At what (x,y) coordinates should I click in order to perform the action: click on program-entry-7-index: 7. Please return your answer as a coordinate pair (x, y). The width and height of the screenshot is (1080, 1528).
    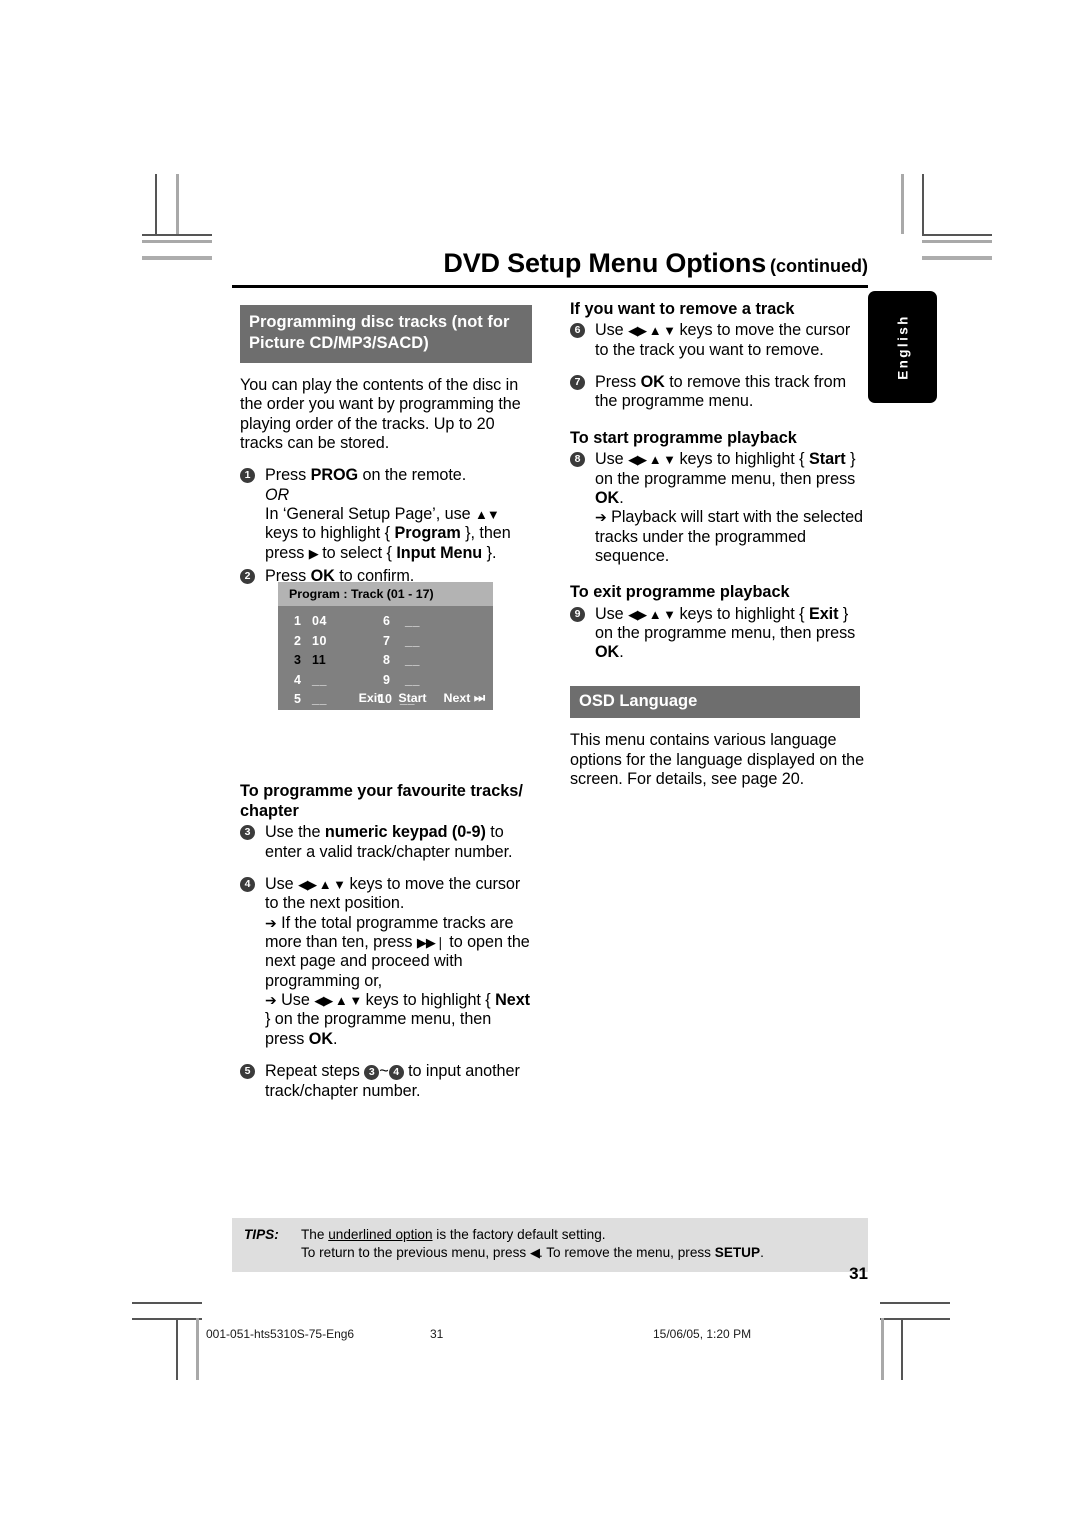
    Looking at the image, I should click on (386, 640).